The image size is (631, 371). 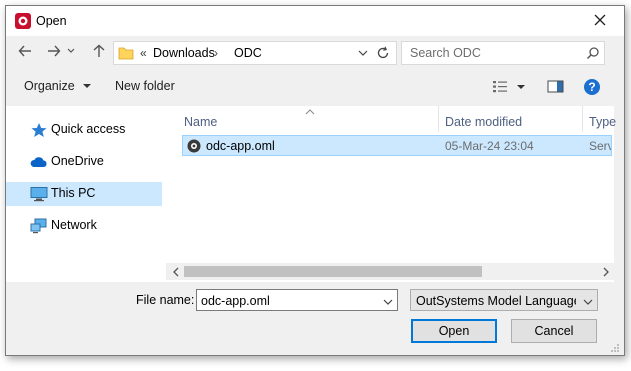 What do you see at coordinates (99, 50) in the screenshot?
I see `arrow-up-icon` at bounding box center [99, 50].